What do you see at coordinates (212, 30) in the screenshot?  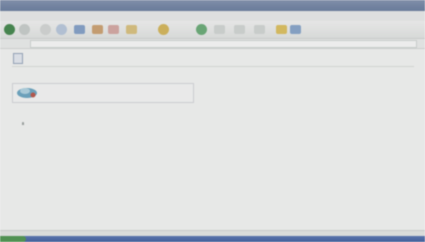 I see `browser-toolbar` at bounding box center [212, 30].